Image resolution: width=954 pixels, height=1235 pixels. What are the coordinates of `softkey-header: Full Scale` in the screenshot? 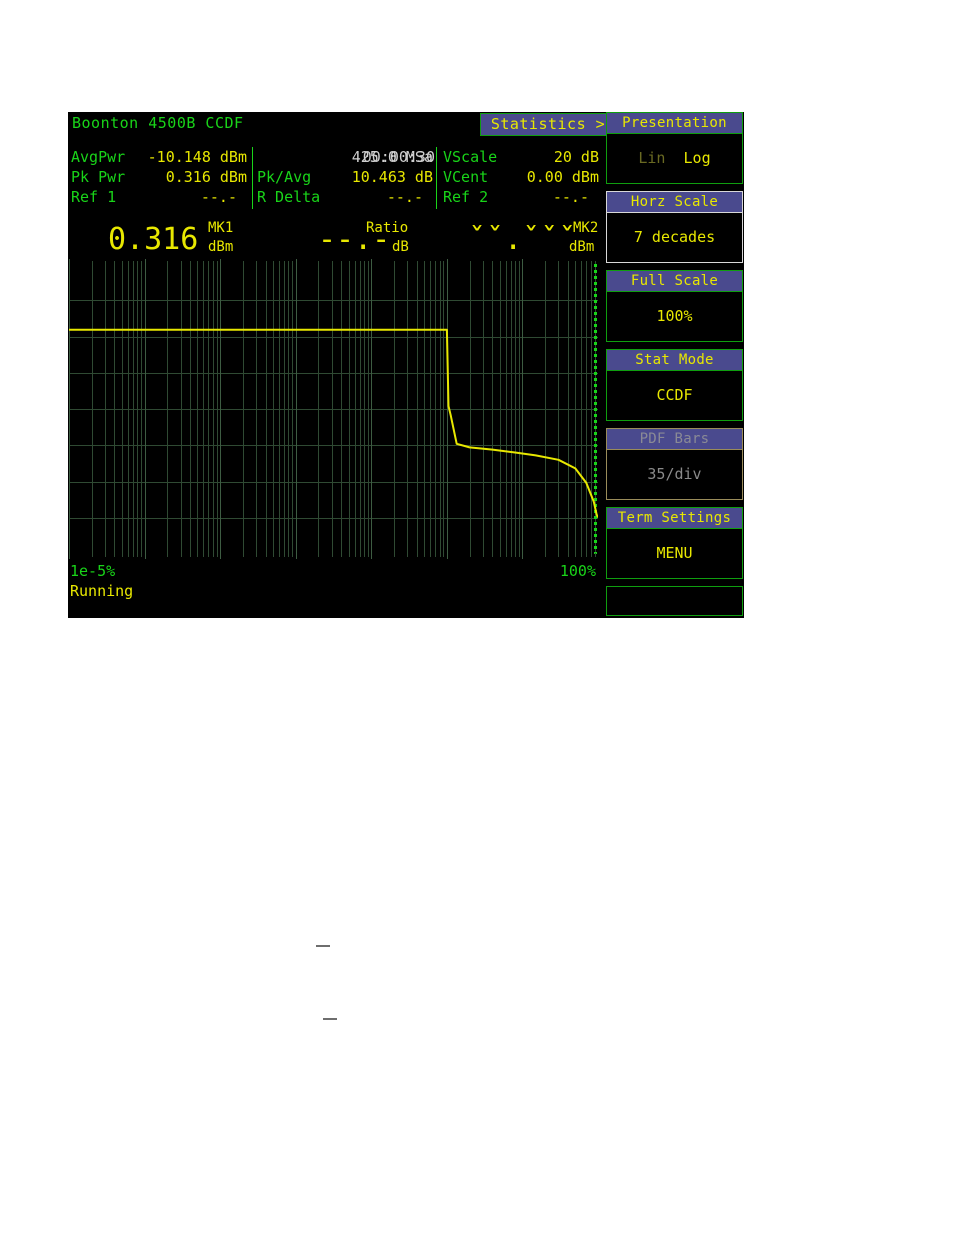 It's located at (674, 281).